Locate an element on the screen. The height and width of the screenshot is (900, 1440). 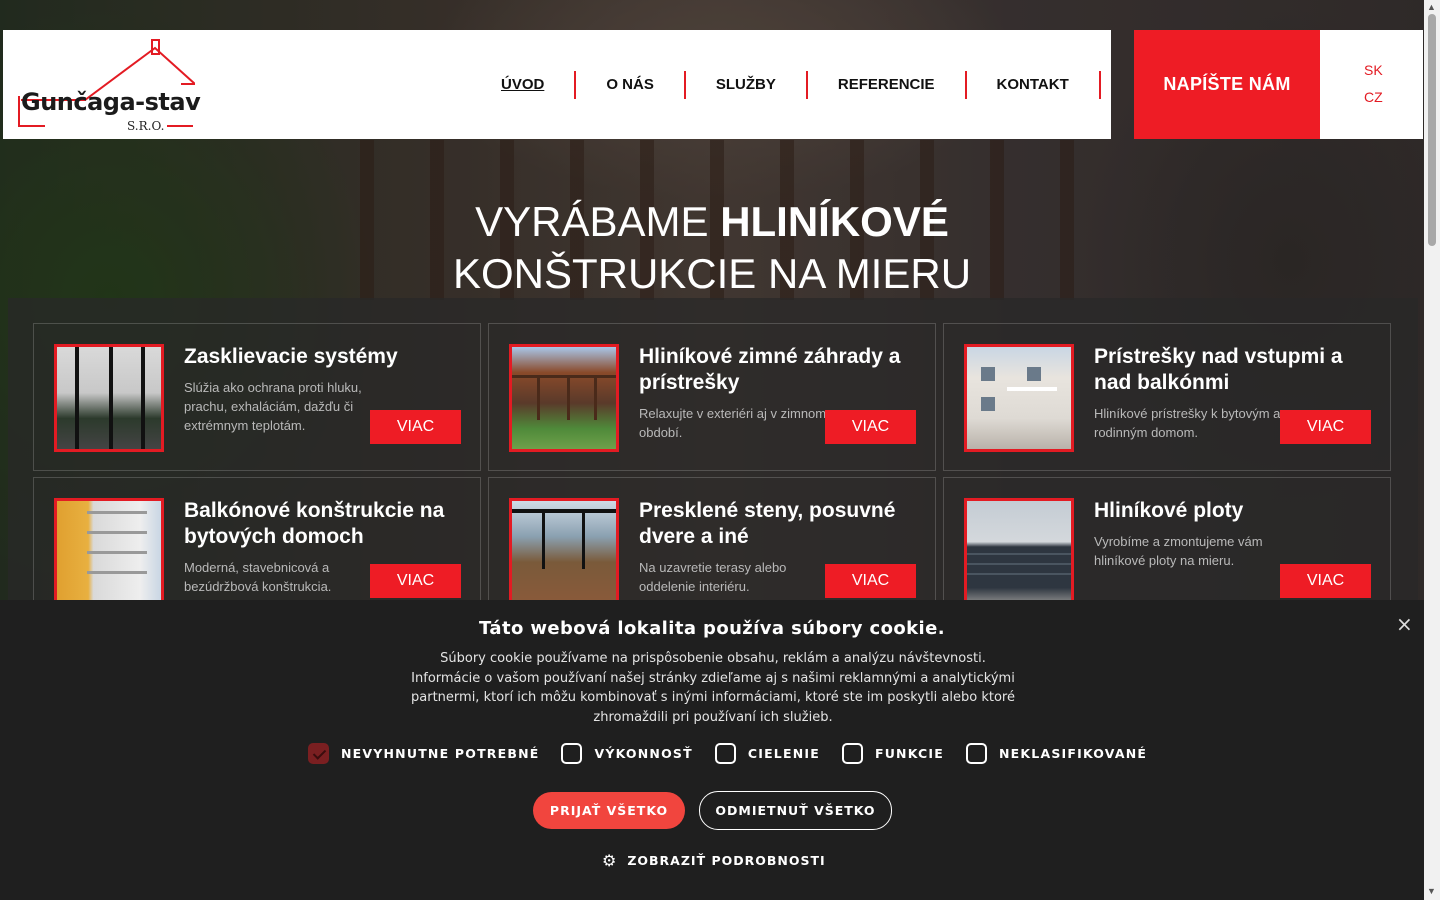
checkbox-unclassified is located at coordinates (977, 753).